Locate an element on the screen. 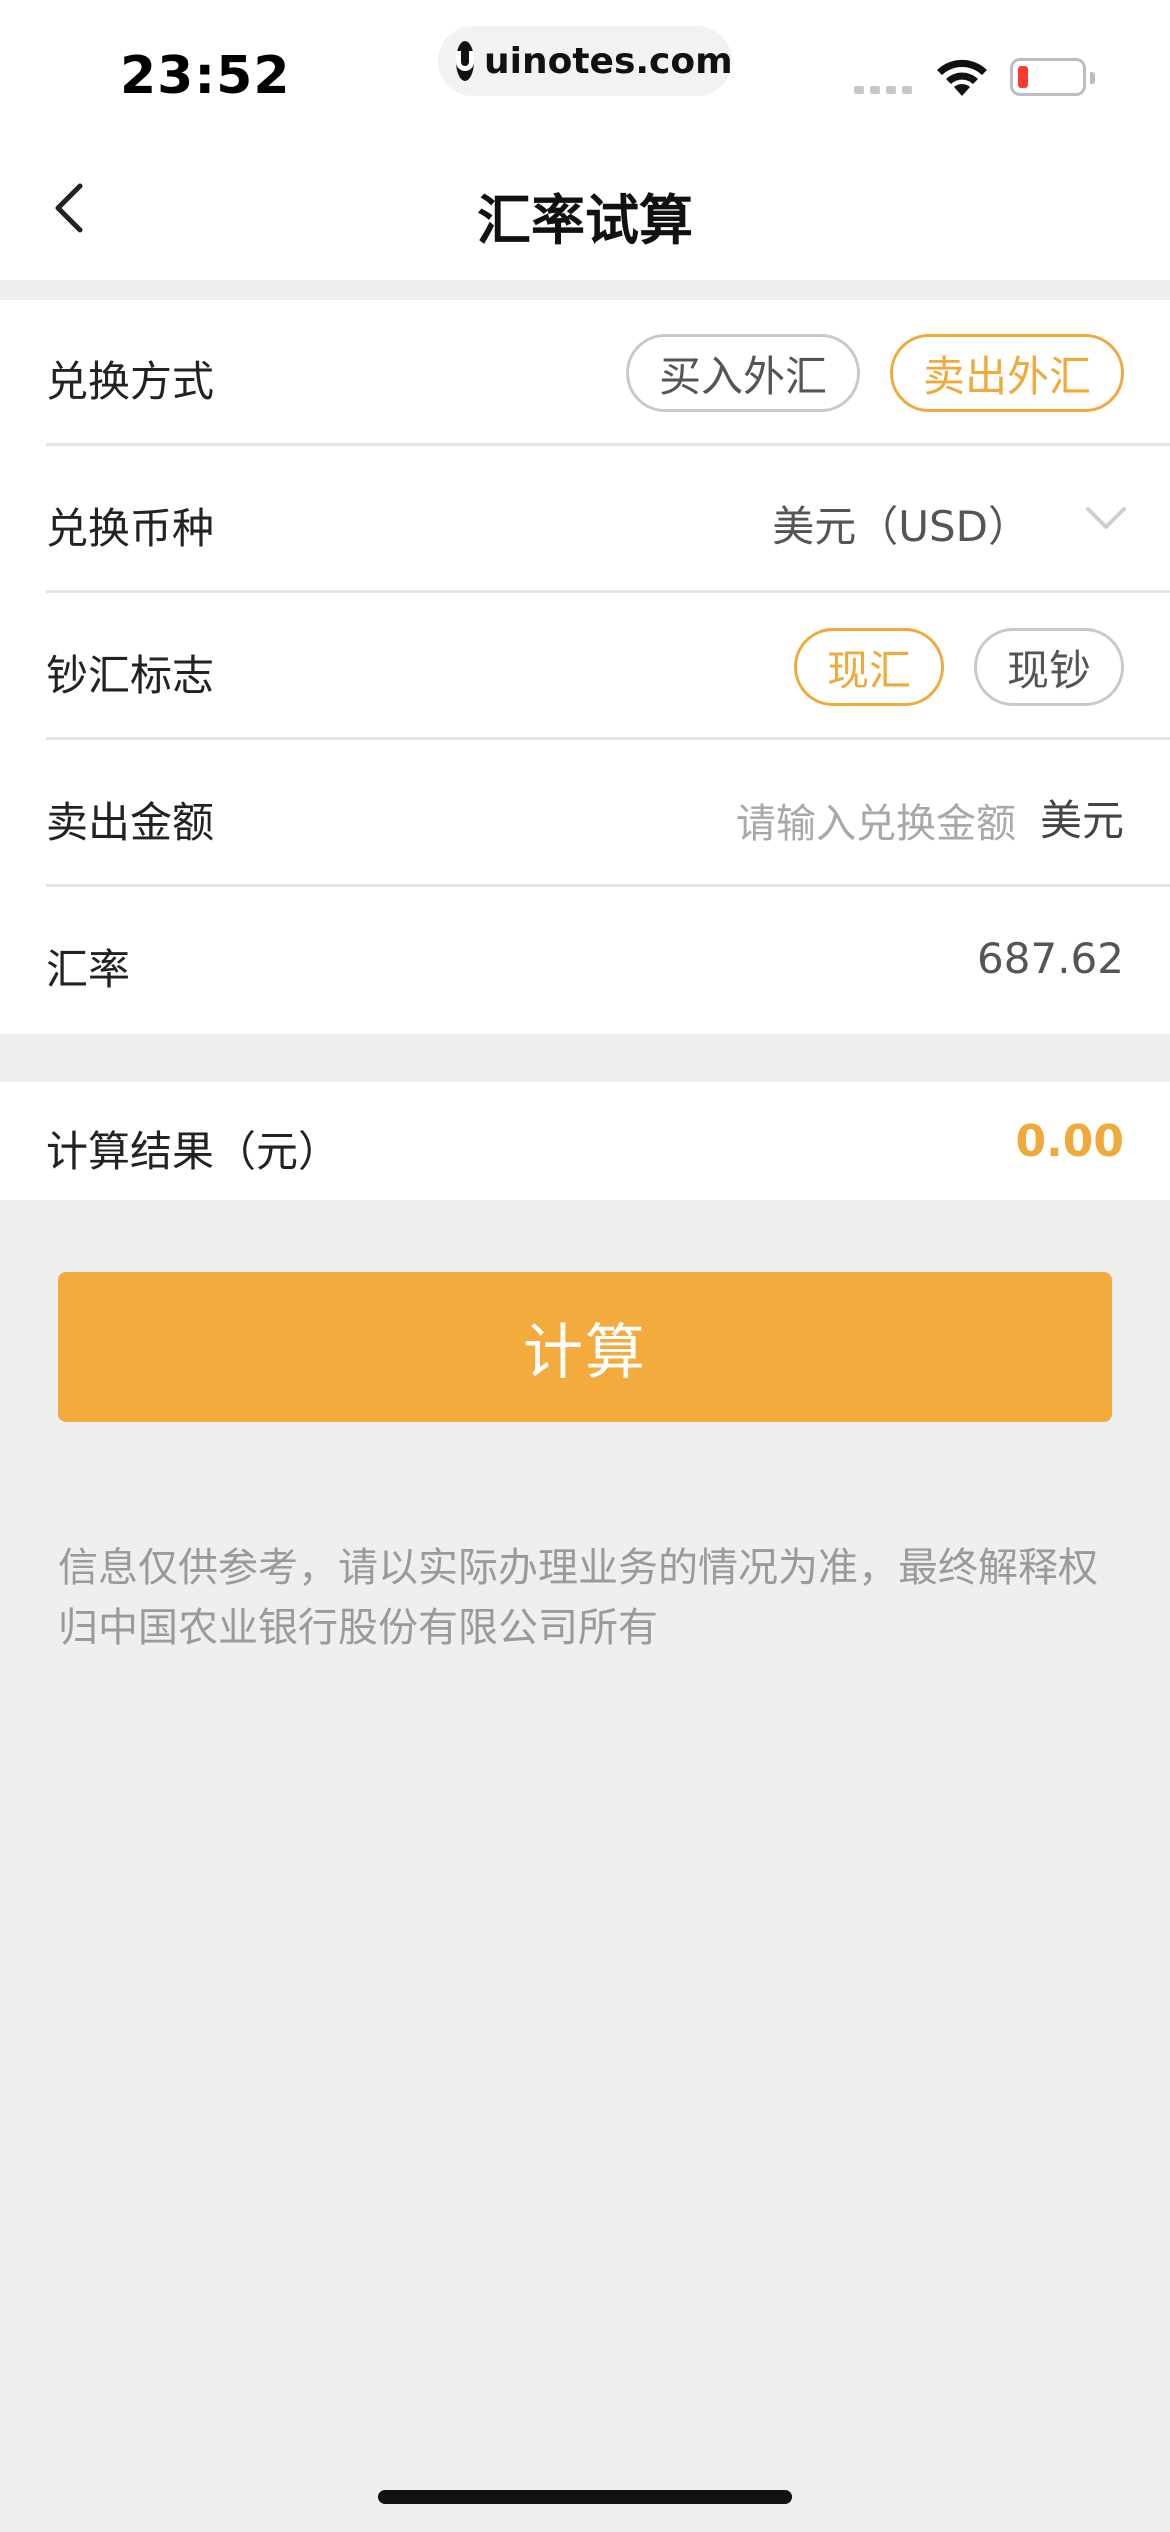 The width and height of the screenshot is (1170, 2532). chevron-down-icon is located at coordinates (1106, 518).